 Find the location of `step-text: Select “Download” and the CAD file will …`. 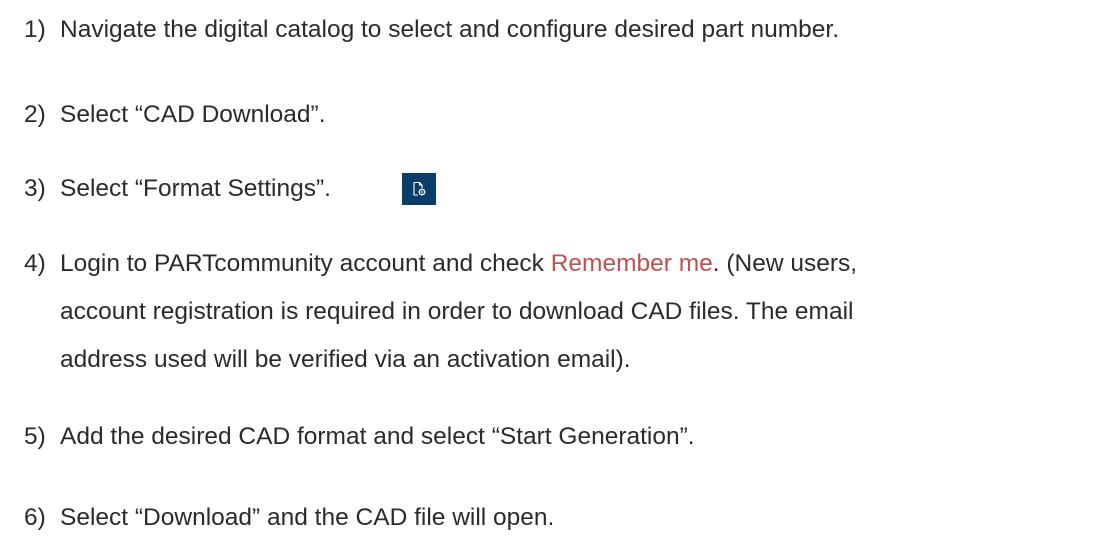

step-text: Select “Download” and the CAD file will … is located at coordinates (307, 517).